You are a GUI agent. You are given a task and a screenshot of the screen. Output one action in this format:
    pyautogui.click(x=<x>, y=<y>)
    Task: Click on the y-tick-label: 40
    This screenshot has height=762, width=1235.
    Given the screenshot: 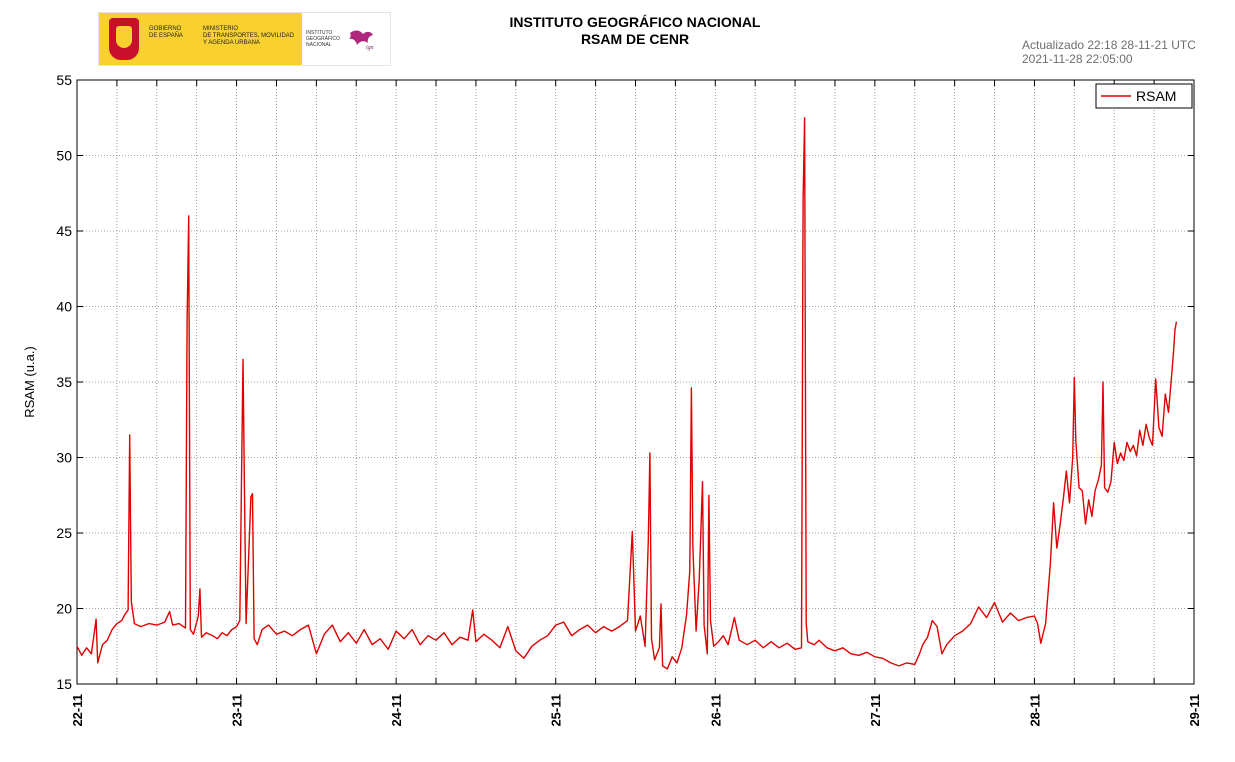 What is the action you would take?
    pyautogui.click(x=64, y=307)
    